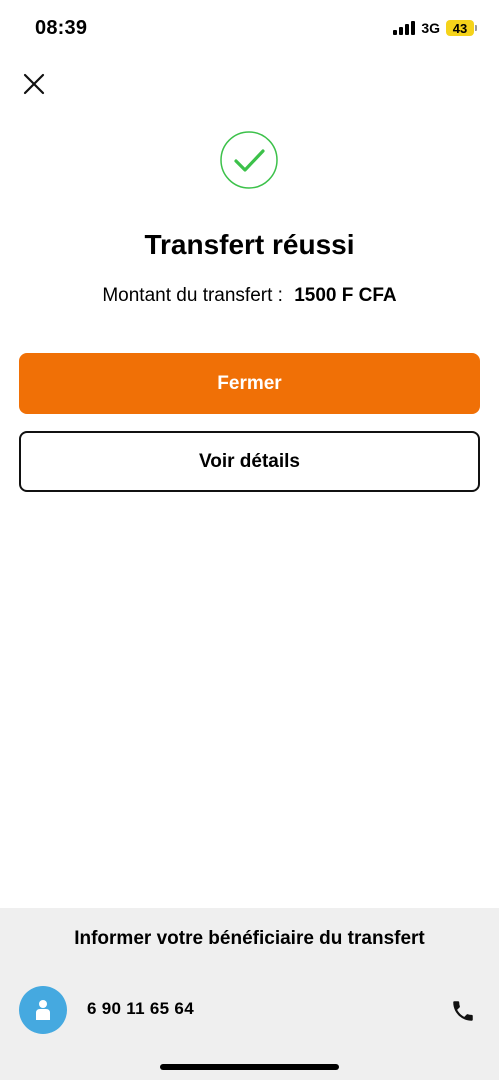  I want to click on person-icon, so click(43, 1010).